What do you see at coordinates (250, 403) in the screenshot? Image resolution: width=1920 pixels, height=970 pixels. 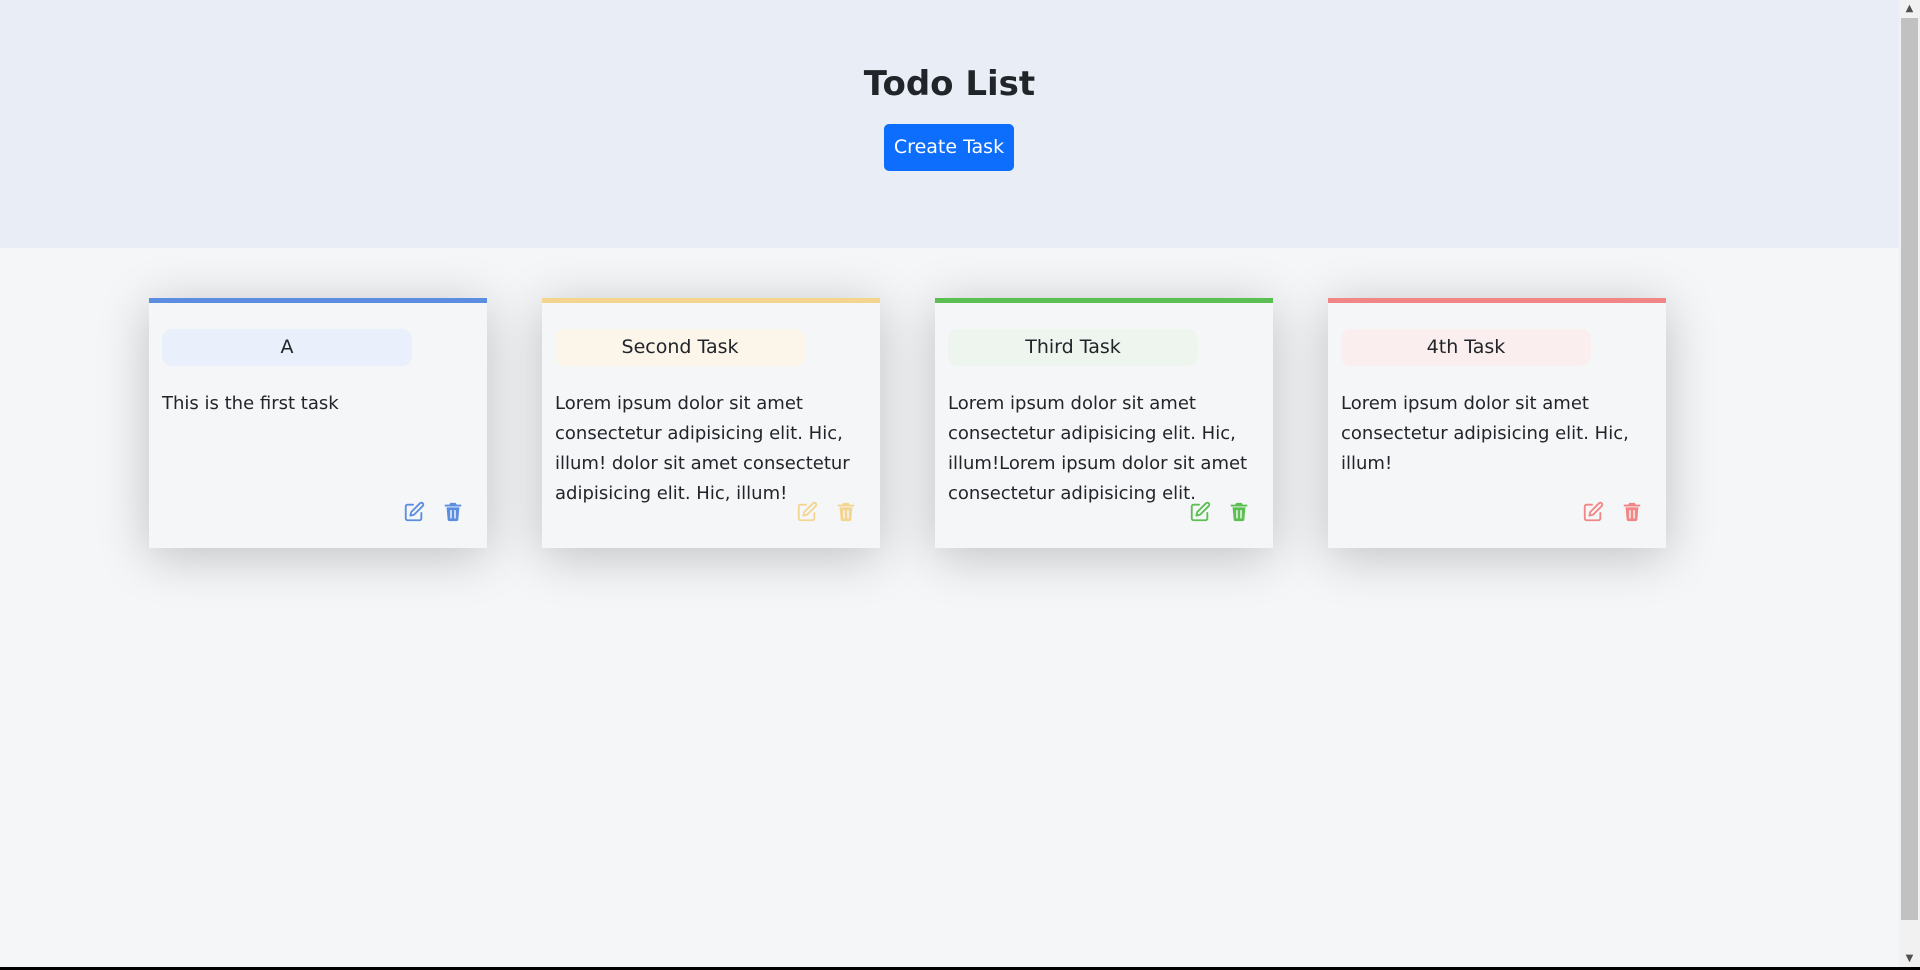 I see `task-description: This is the first task` at bounding box center [250, 403].